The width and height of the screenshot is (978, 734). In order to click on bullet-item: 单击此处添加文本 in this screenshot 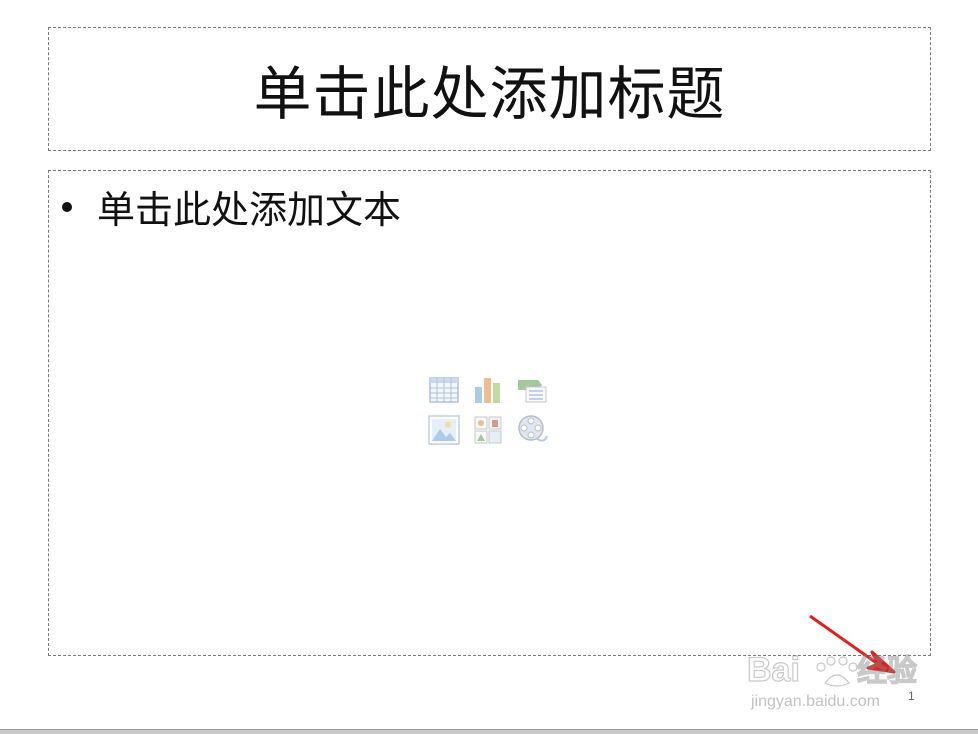, I will do `click(229, 206)`.